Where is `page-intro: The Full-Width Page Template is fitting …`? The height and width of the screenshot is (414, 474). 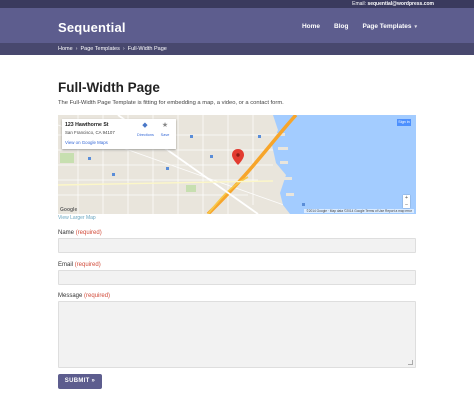
page-intro: The Full-Width Page Template is fitting … is located at coordinates (171, 103).